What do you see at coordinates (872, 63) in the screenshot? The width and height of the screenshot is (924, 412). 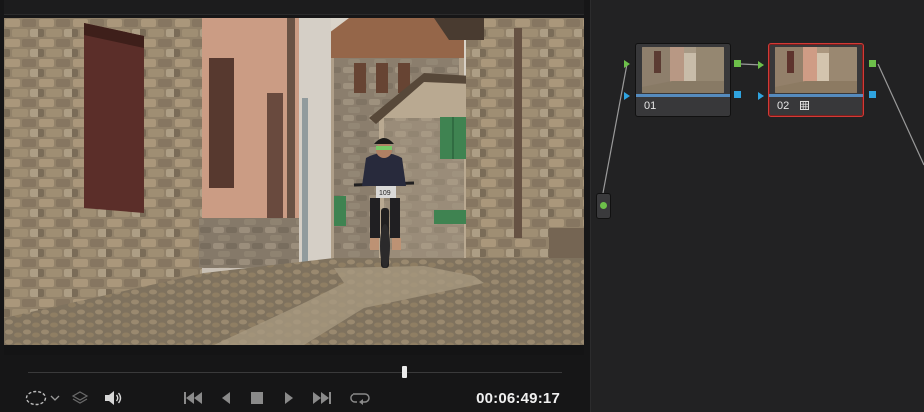 I see `node-02-rgb-output` at bounding box center [872, 63].